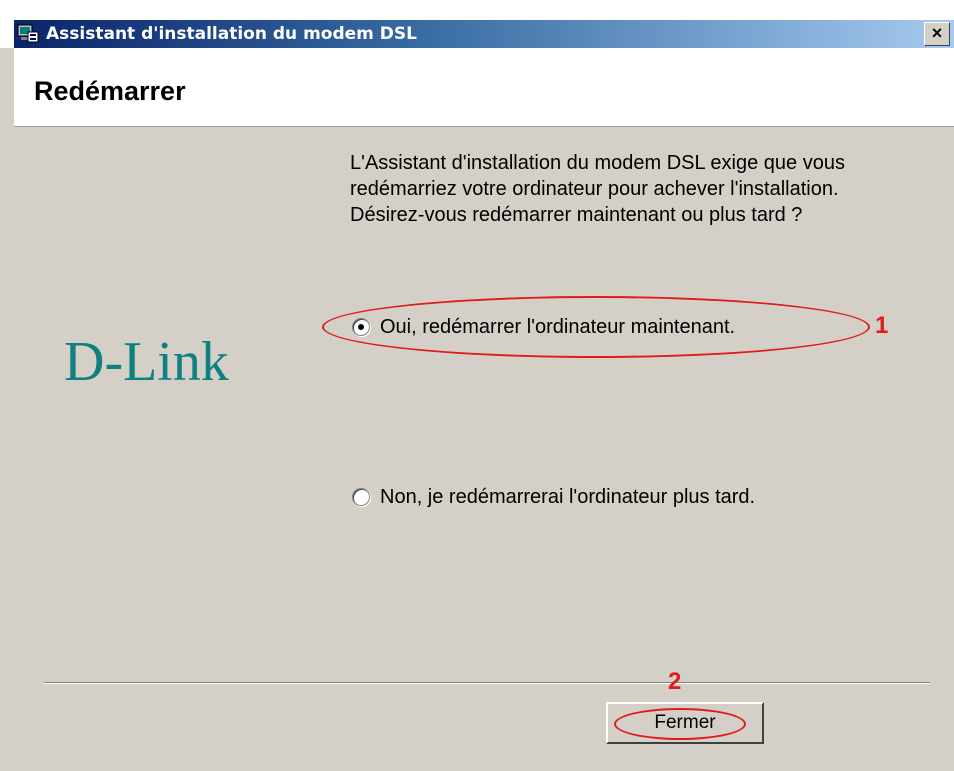  Describe the element at coordinates (882, 325) in the screenshot. I see `annotation-number-1: 1` at that location.